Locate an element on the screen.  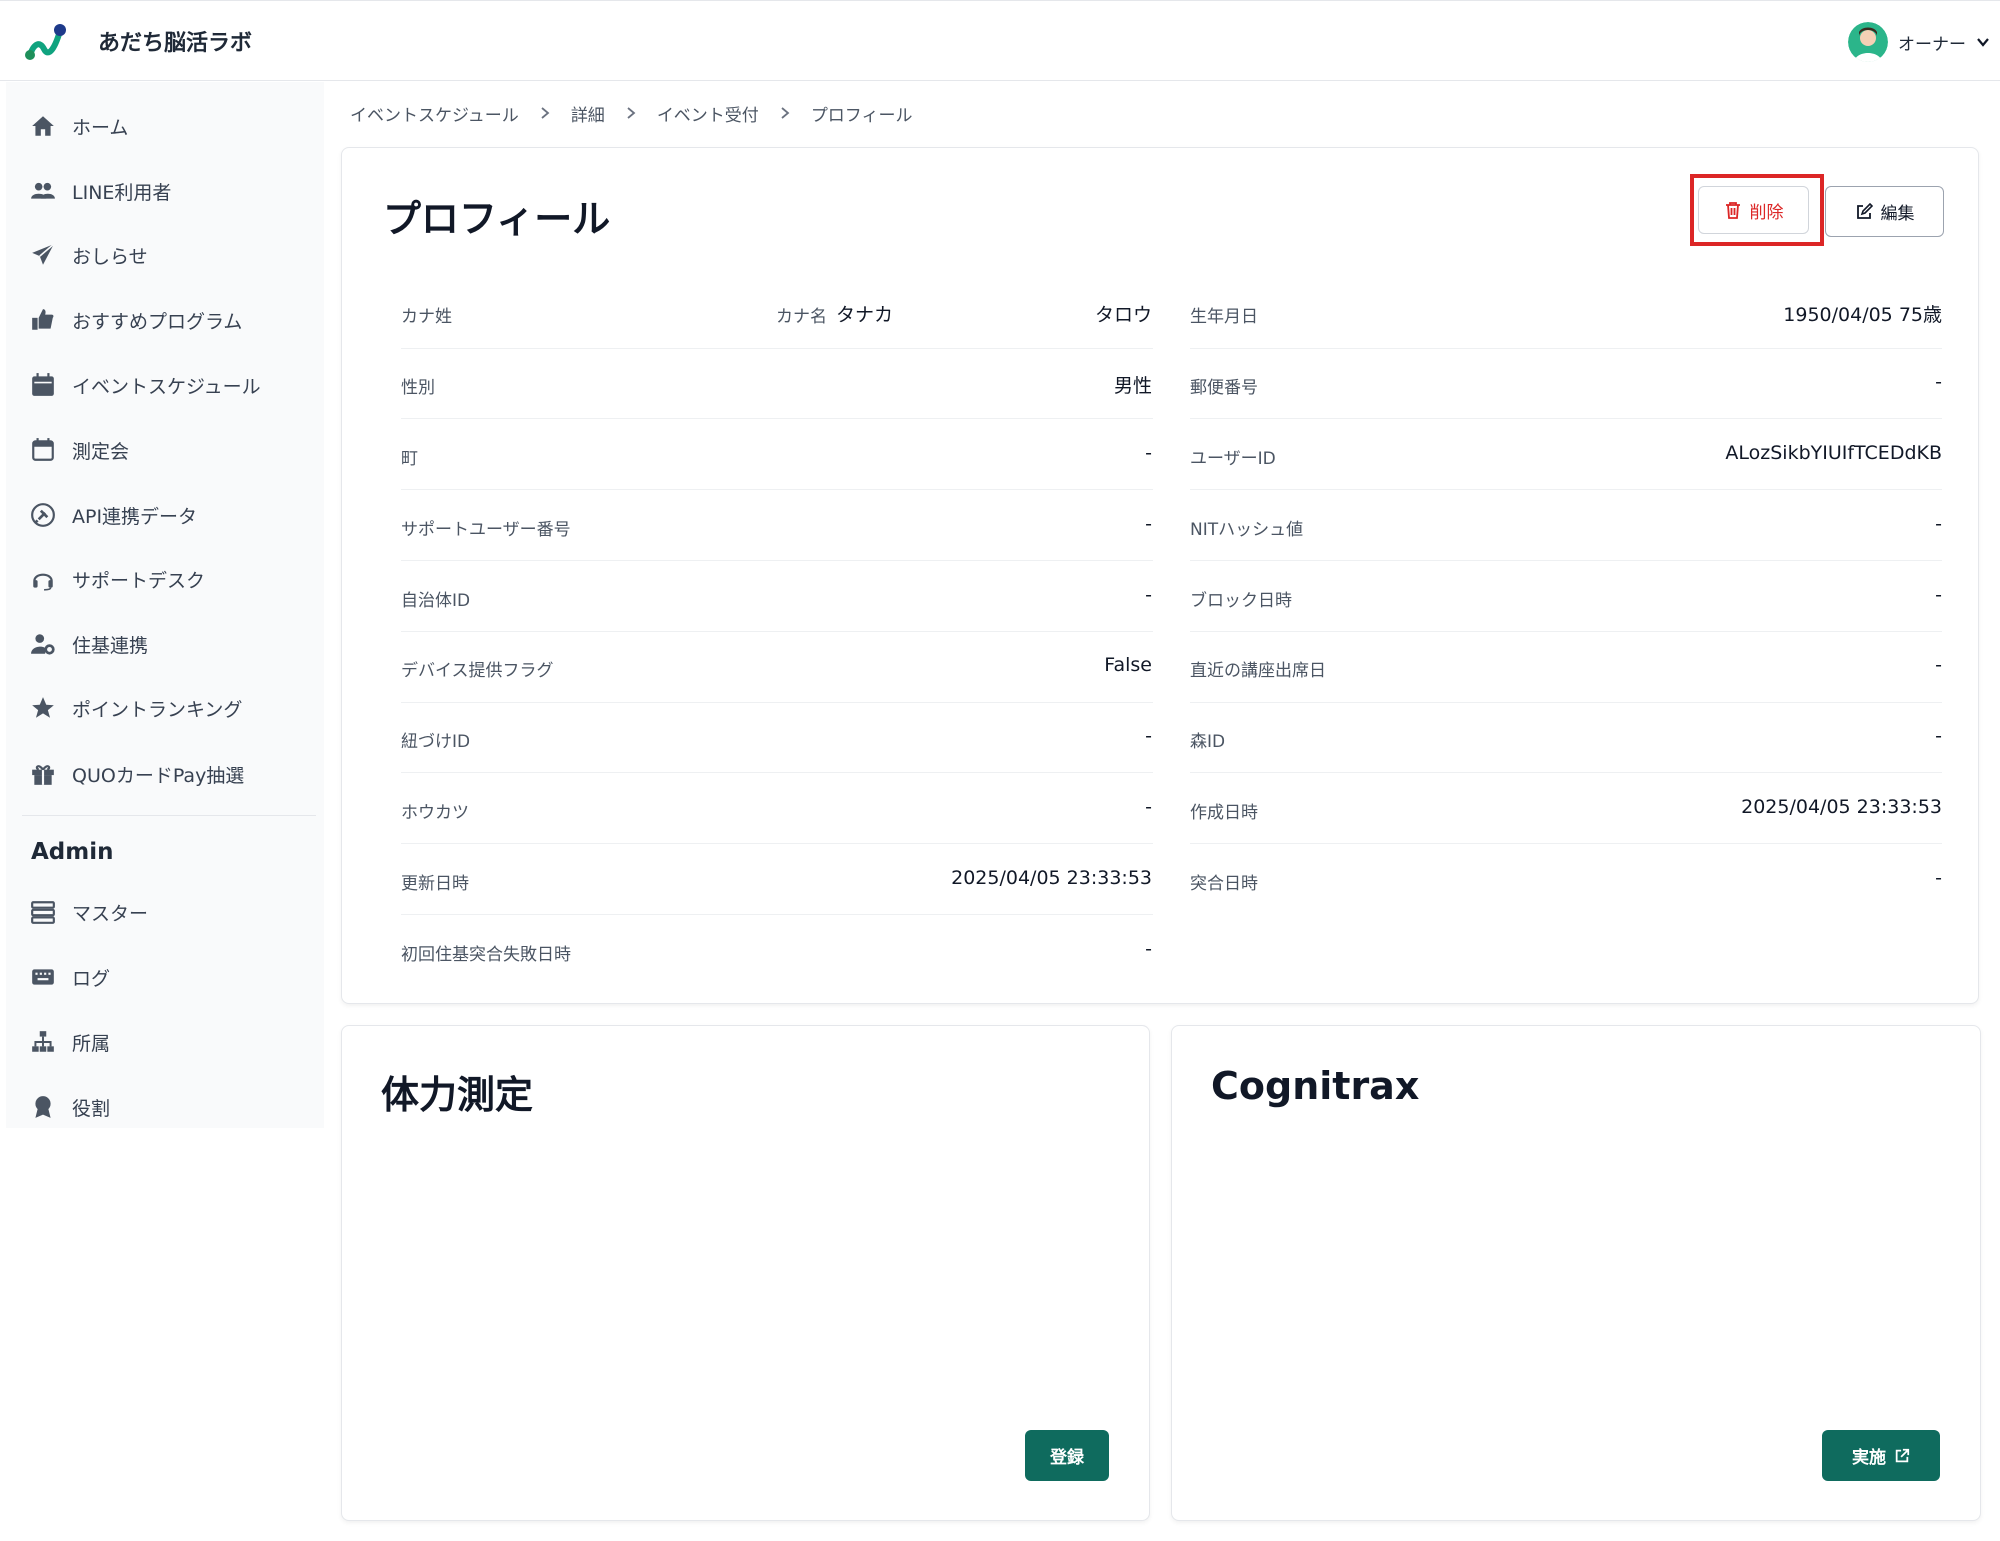
delete-button-label: 削除 is located at coordinates (1766, 212).